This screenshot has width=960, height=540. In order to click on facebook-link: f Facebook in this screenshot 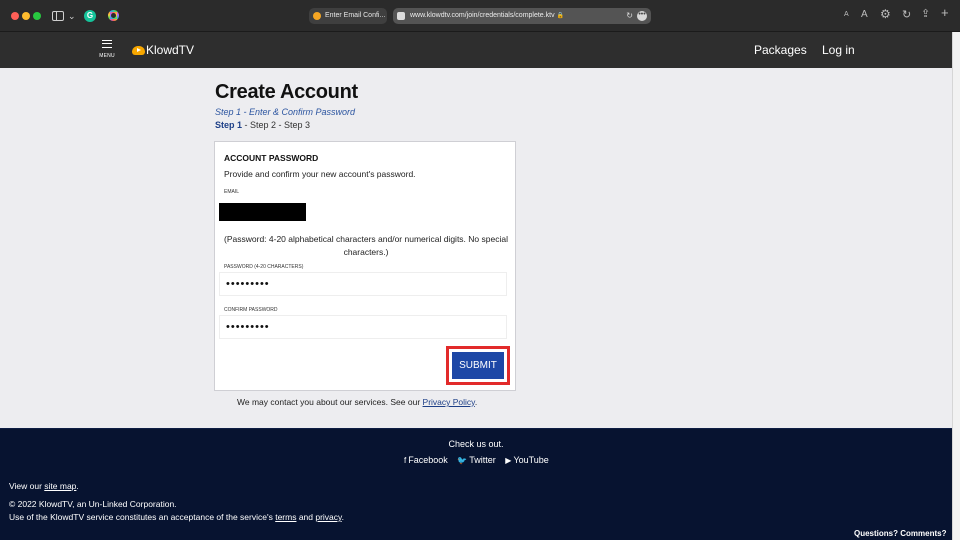, I will do `click(426, 460)`.